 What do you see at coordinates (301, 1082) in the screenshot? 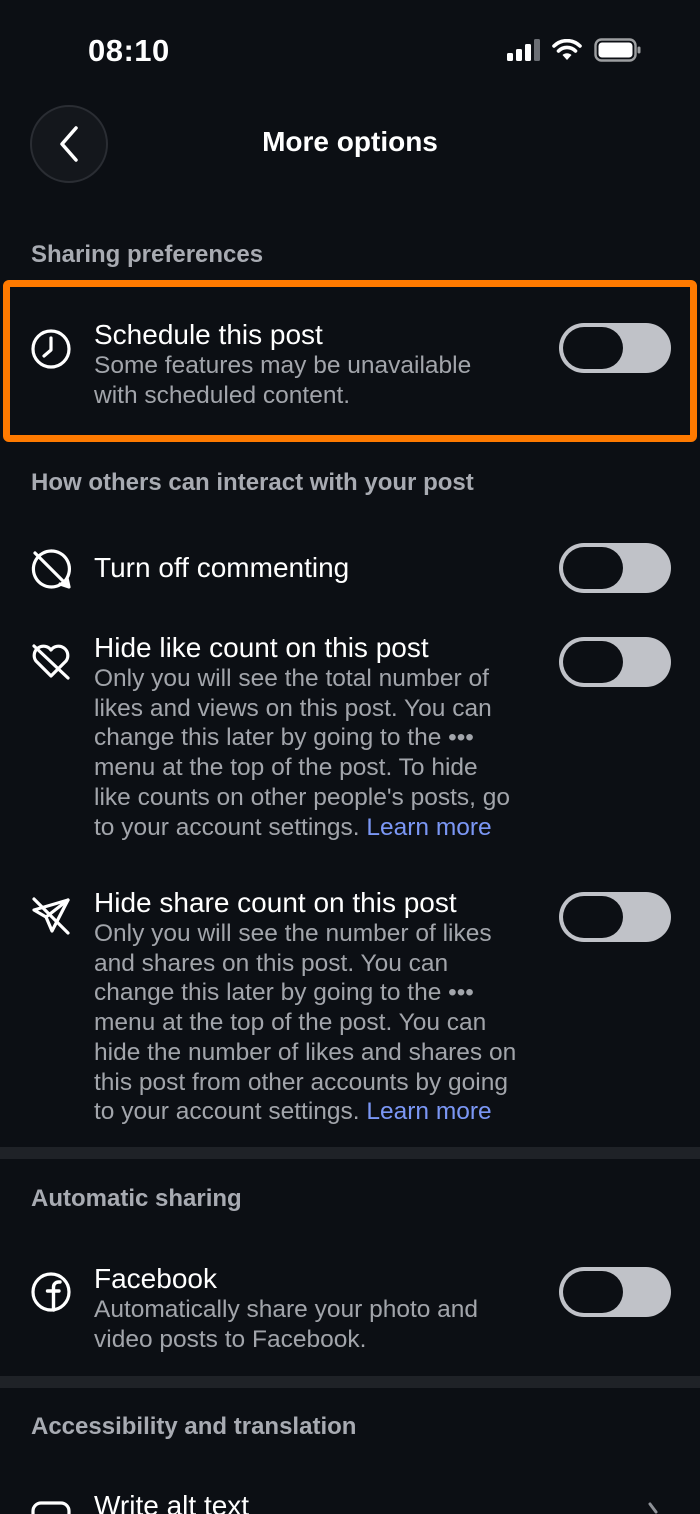
I see `share-desc-line: this post from other accounts by going` at bounding box center [301, 1082].